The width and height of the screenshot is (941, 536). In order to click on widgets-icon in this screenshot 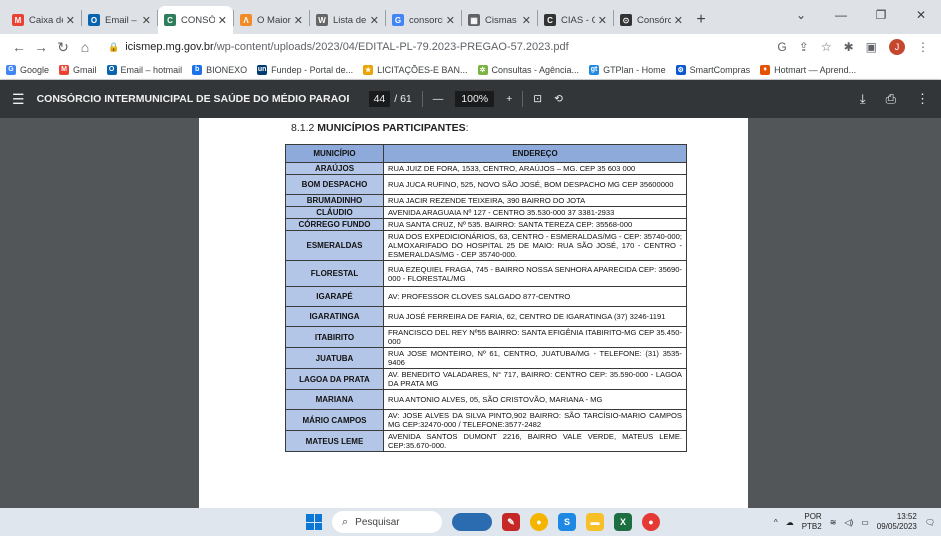, I will do `click(472, 522)`.